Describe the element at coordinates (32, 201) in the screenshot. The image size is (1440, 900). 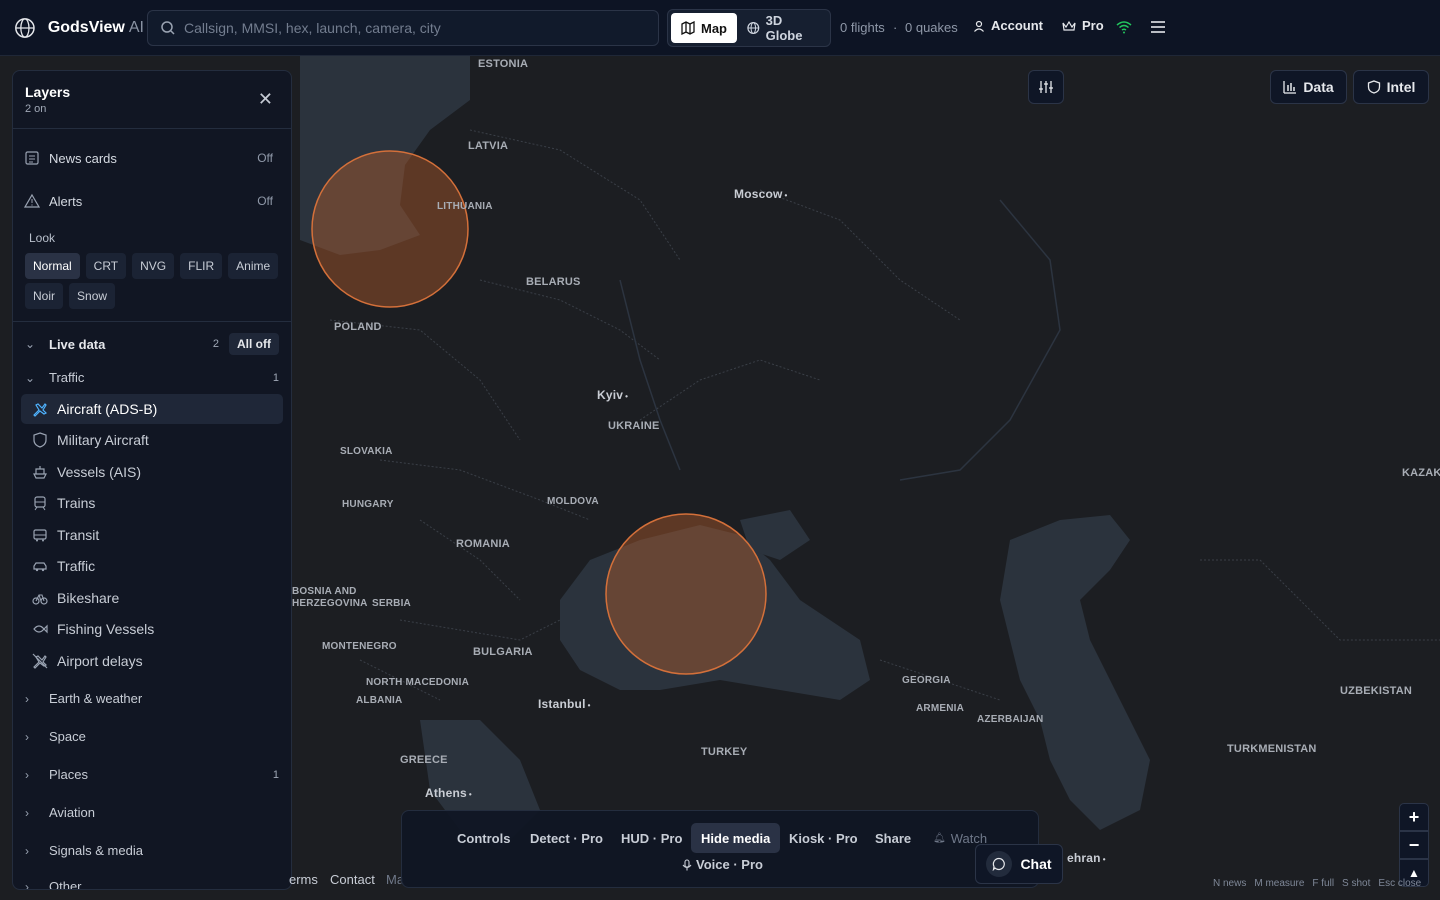
I see `warning-icon` at that location.